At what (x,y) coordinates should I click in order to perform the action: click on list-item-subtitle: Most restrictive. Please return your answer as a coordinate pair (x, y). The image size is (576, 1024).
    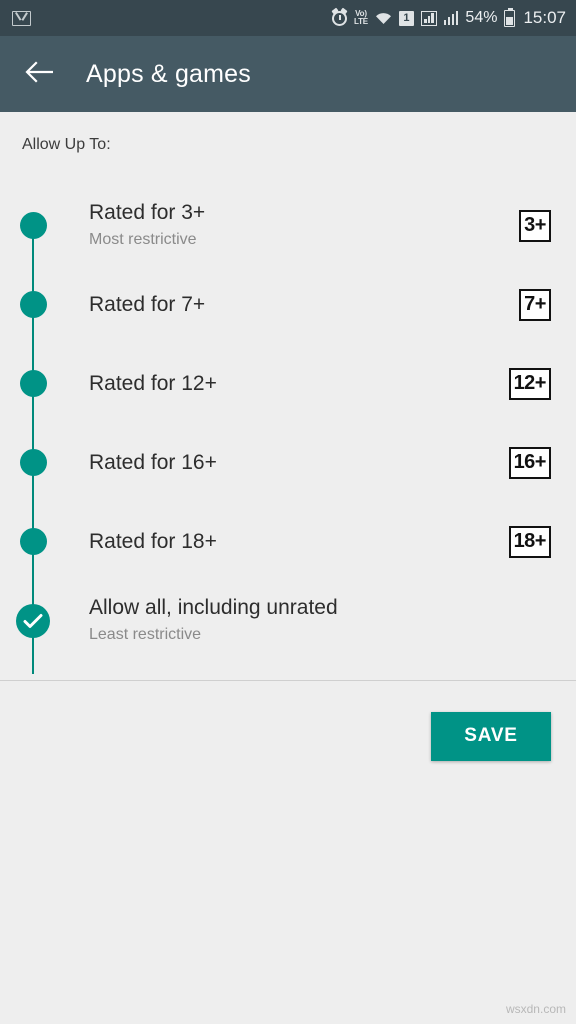
    Looking at the image, I should click on (143, 239).